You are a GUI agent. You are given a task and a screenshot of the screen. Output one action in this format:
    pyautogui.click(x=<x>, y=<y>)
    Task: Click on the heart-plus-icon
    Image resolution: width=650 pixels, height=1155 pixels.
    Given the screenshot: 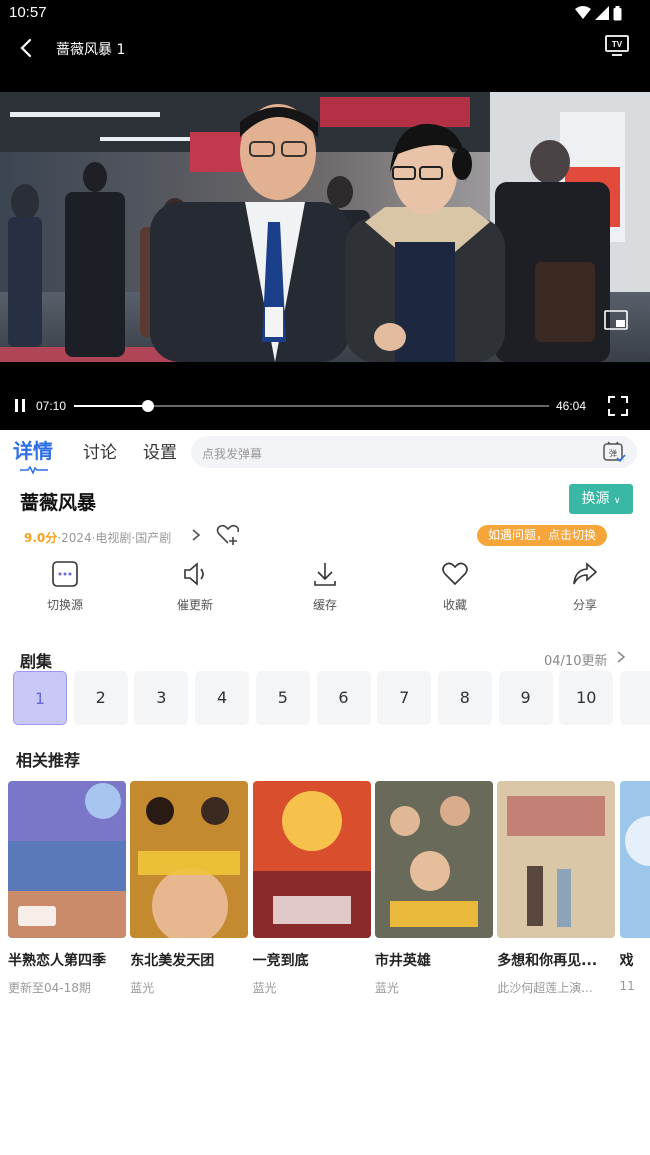 What is the action you would take?
    pyautogui.click(x=228, y=535)
    